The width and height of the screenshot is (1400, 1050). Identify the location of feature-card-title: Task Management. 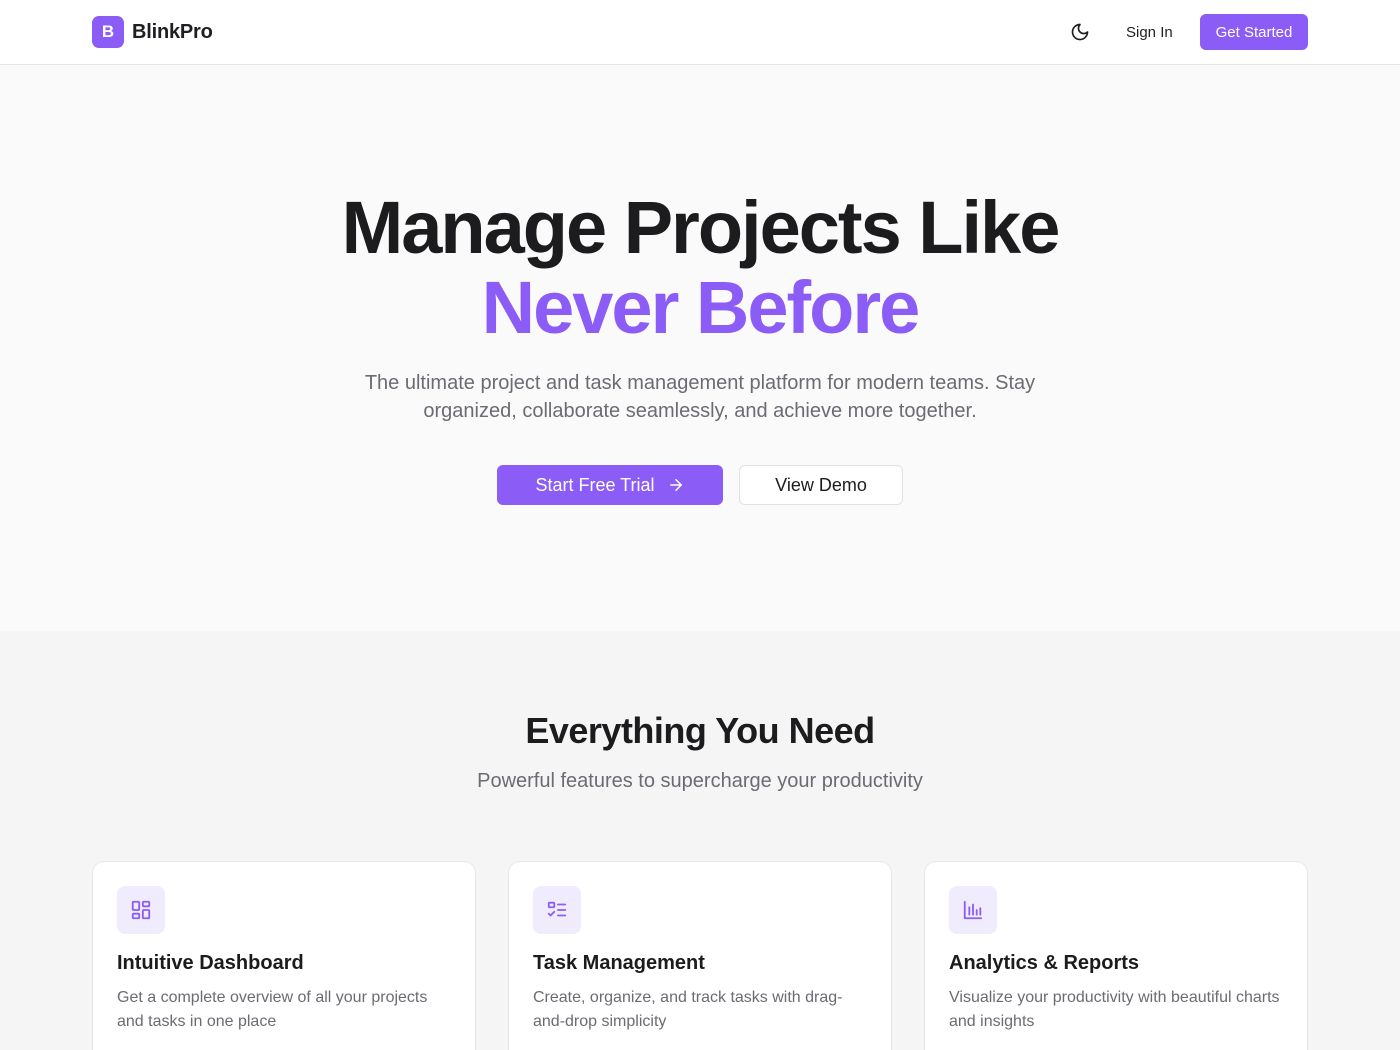
(619, 963).